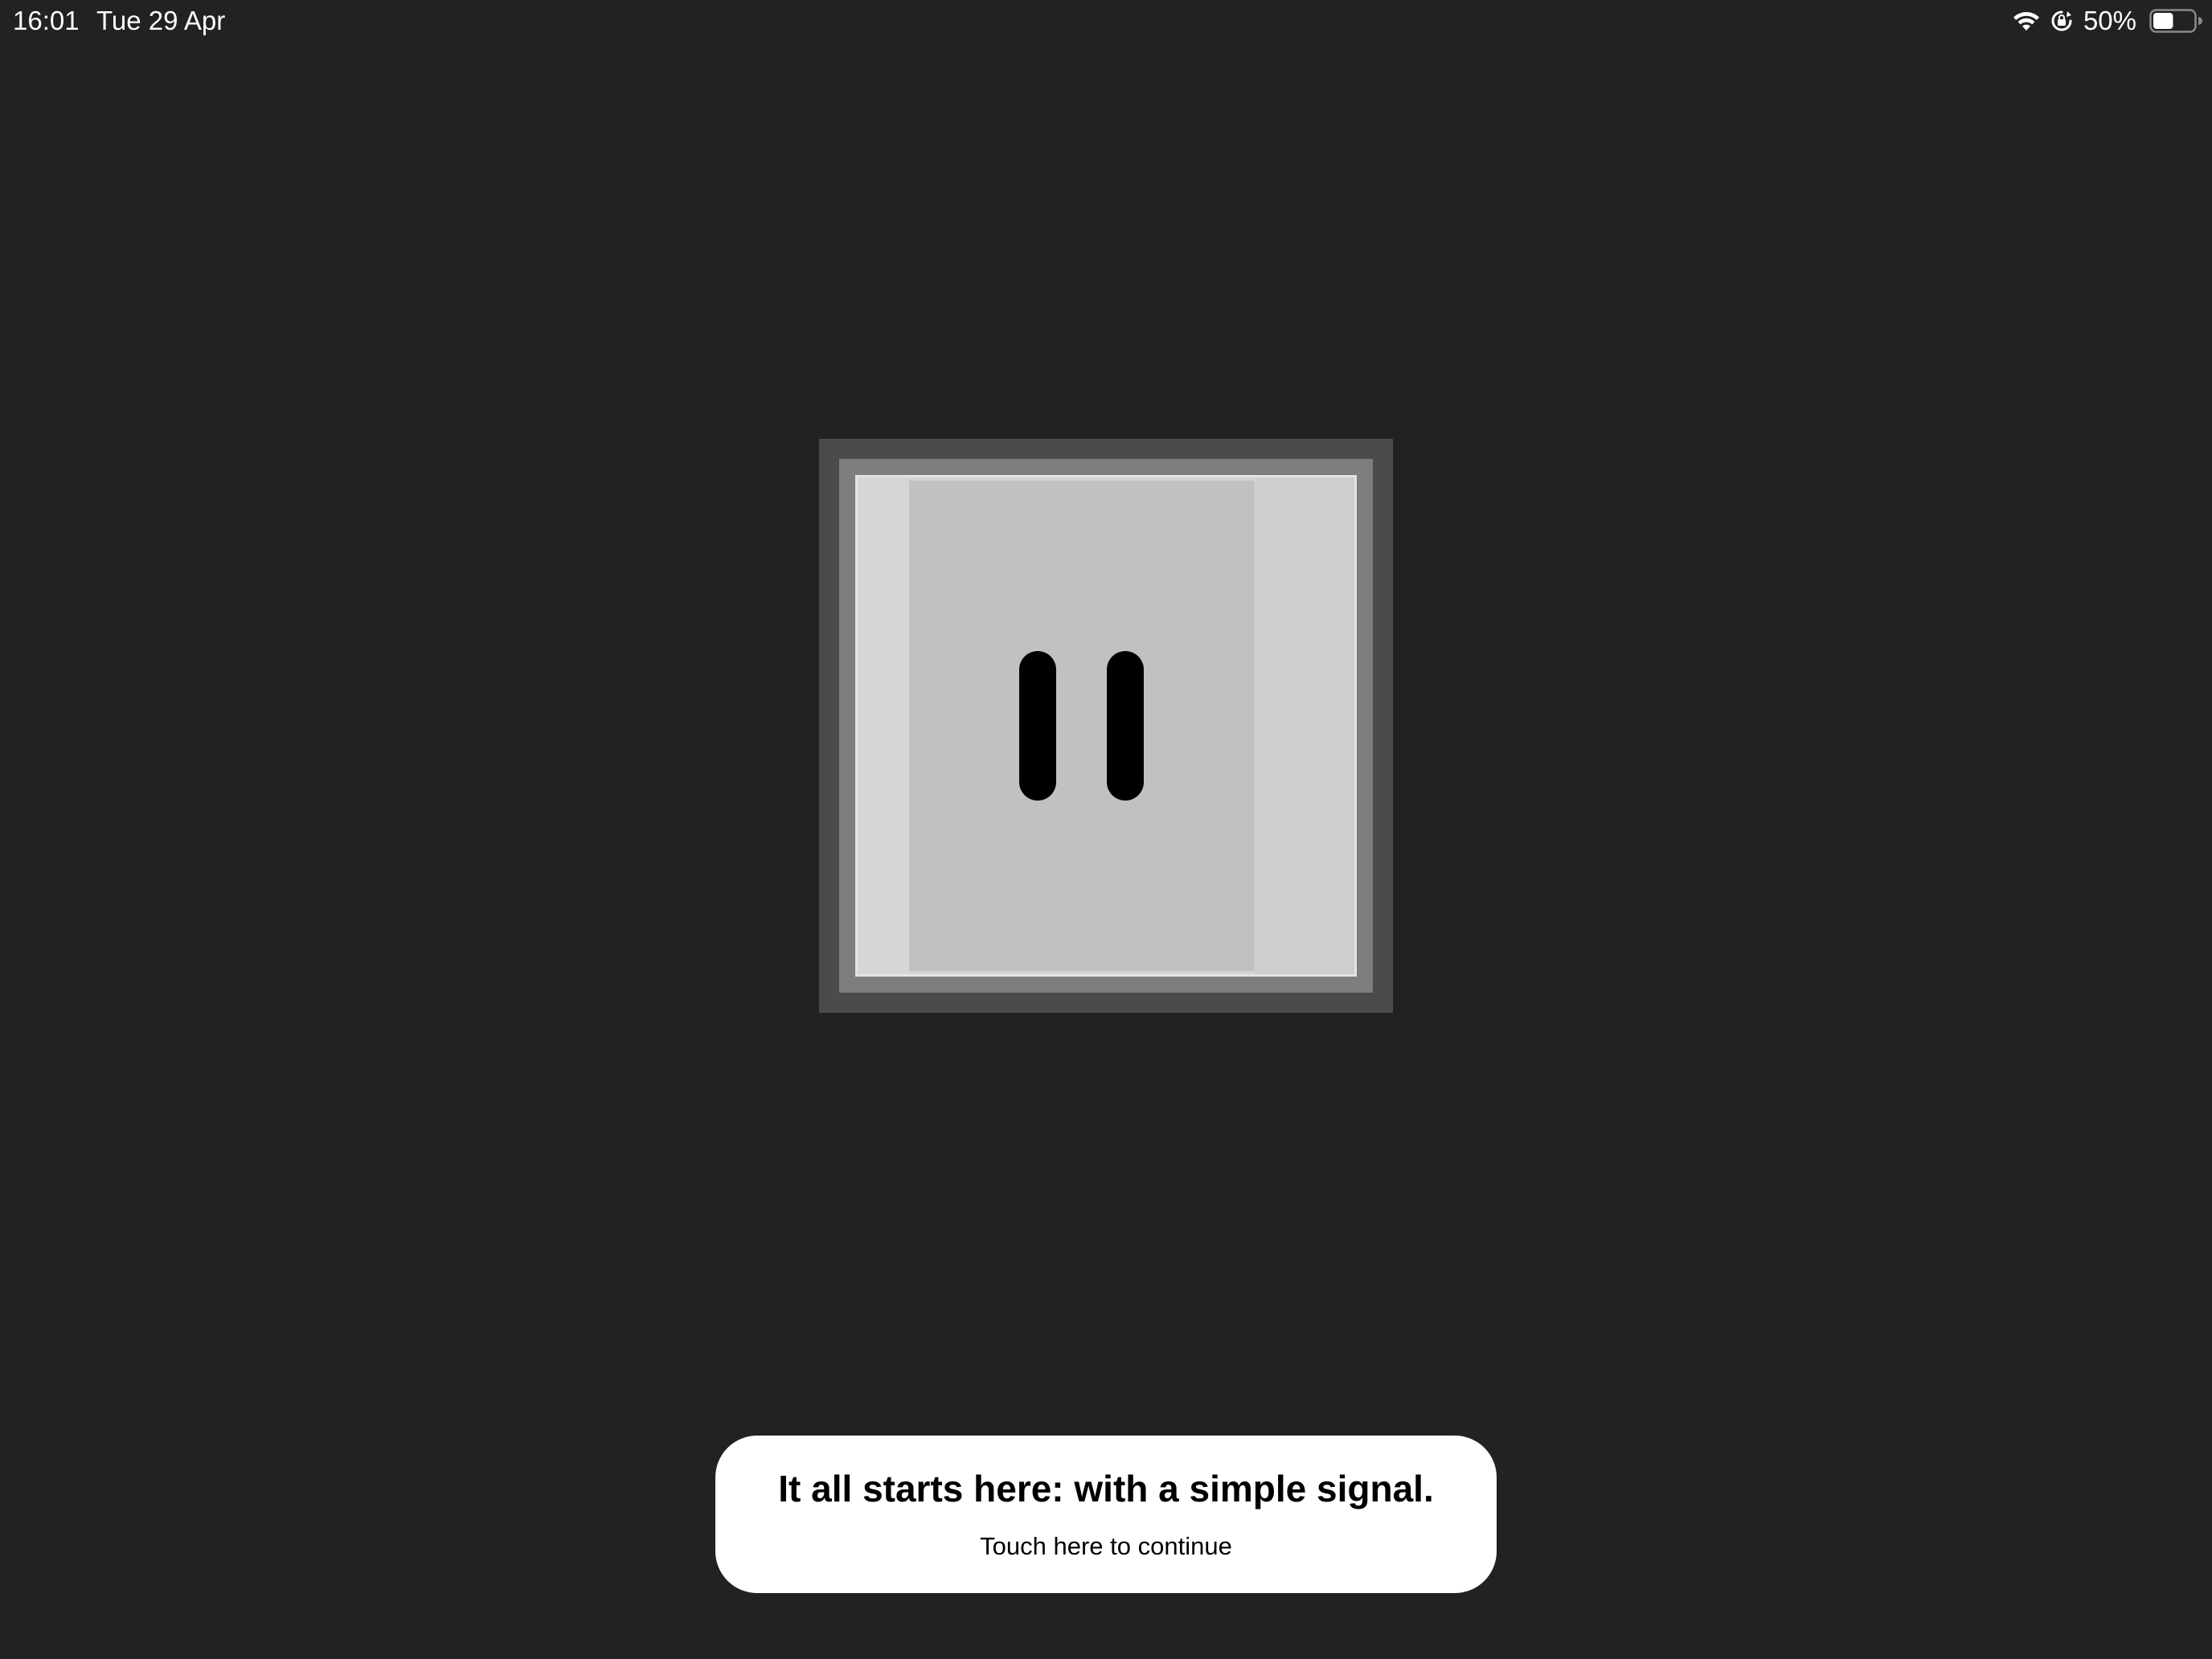  Describe the element at coordinates (161, 20) in the screenshot. I see `status-date: Tue 29 Apr` at that location.